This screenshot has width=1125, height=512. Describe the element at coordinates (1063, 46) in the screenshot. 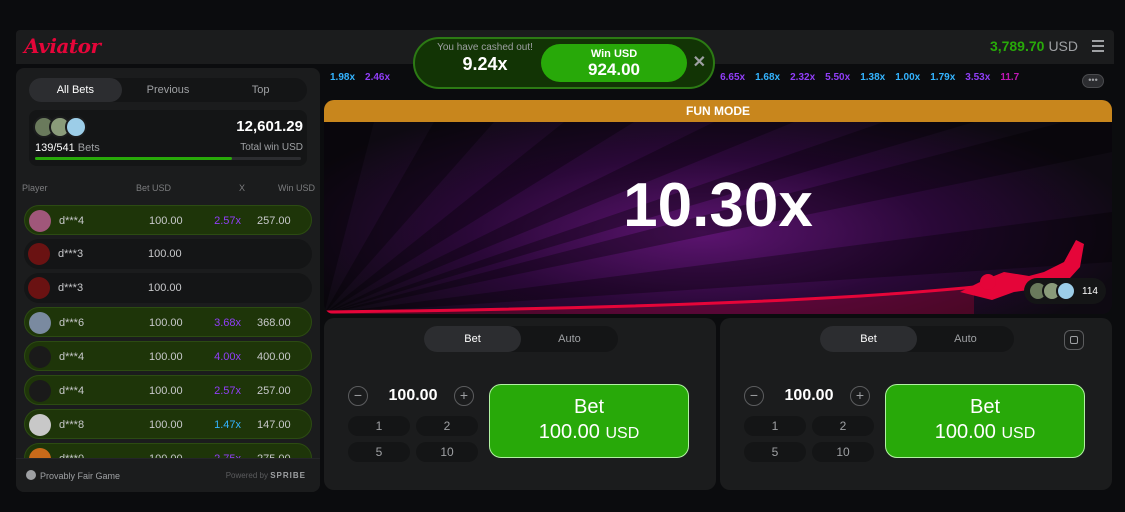

I see `balance-currency: USD` at that location.